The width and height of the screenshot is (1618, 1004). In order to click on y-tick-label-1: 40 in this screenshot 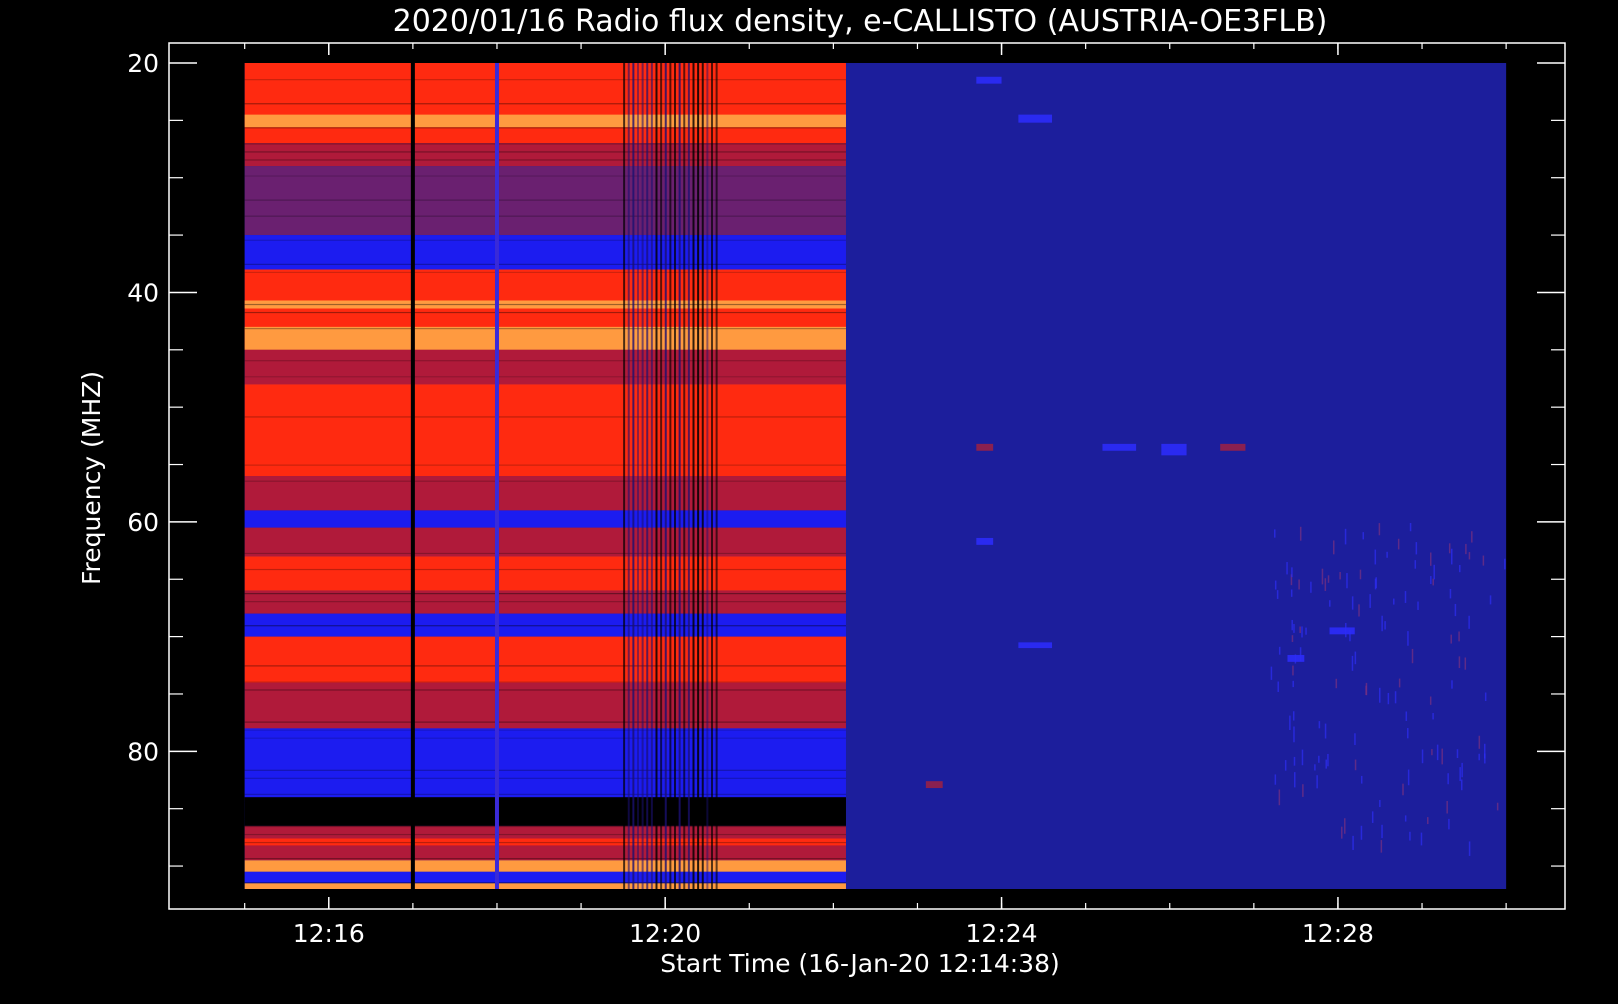, I will do `click(143, 292)`.